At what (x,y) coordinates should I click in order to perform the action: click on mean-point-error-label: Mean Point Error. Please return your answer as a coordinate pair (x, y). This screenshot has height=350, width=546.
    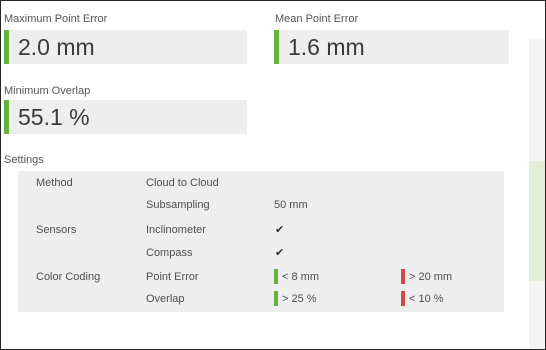
    Looking at the image, I should click on (317, 19).